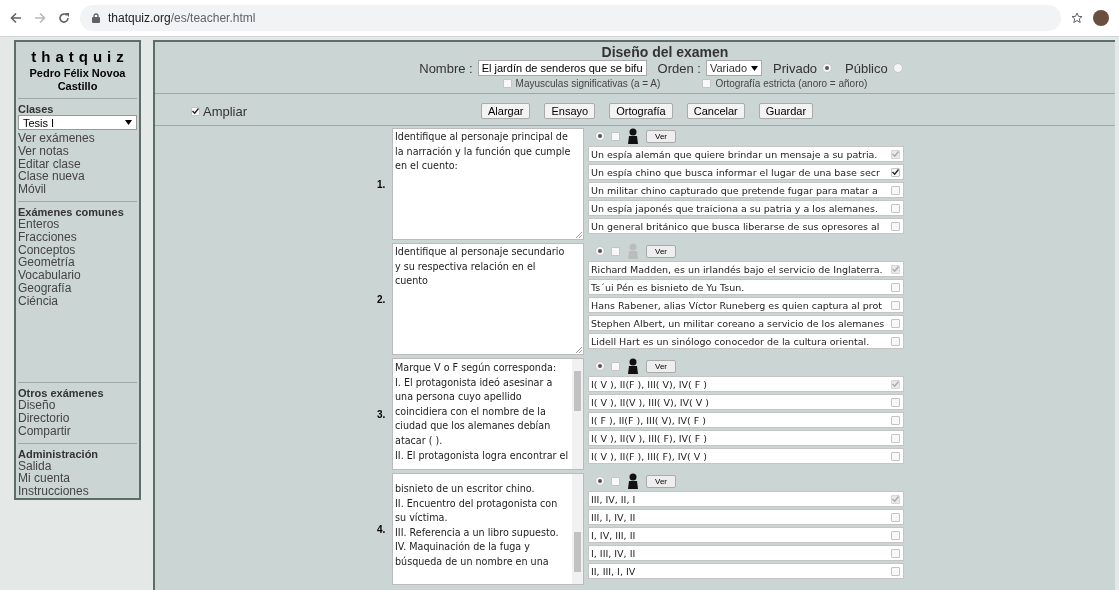 The height and width of the screenshot is (590, 1119). What do you see at coordinates (77, 418) in the screenshot?
I see `sidebar-link: Directorio` at bounding box center [77, 418].